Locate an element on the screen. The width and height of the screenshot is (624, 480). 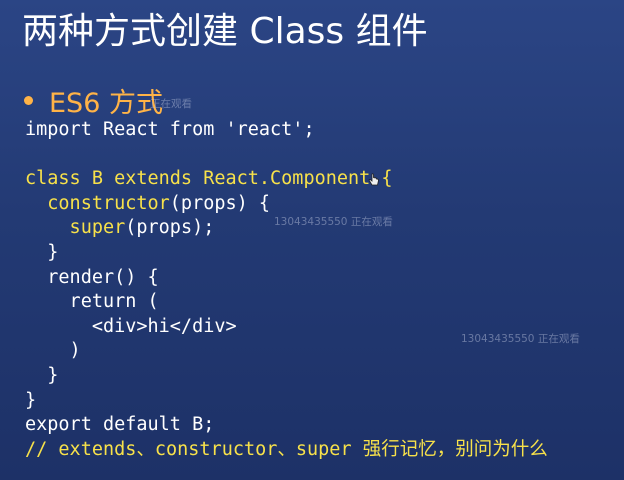
code-token: ) is located at coordinates (53, 351).